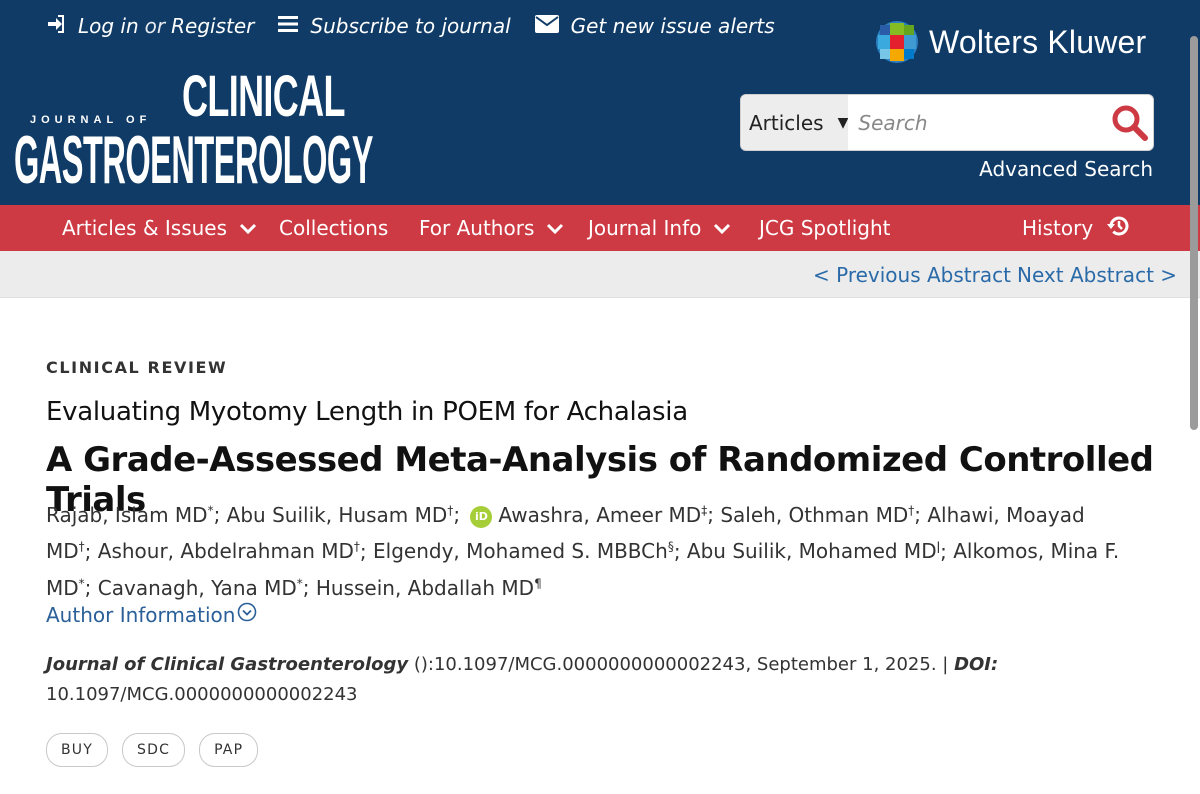 The image size is (1200, 794). Describe the element at coordinates (912, 275) in the screenshot. I see `previous-abstract-link: < Previous Abstract` at that location.